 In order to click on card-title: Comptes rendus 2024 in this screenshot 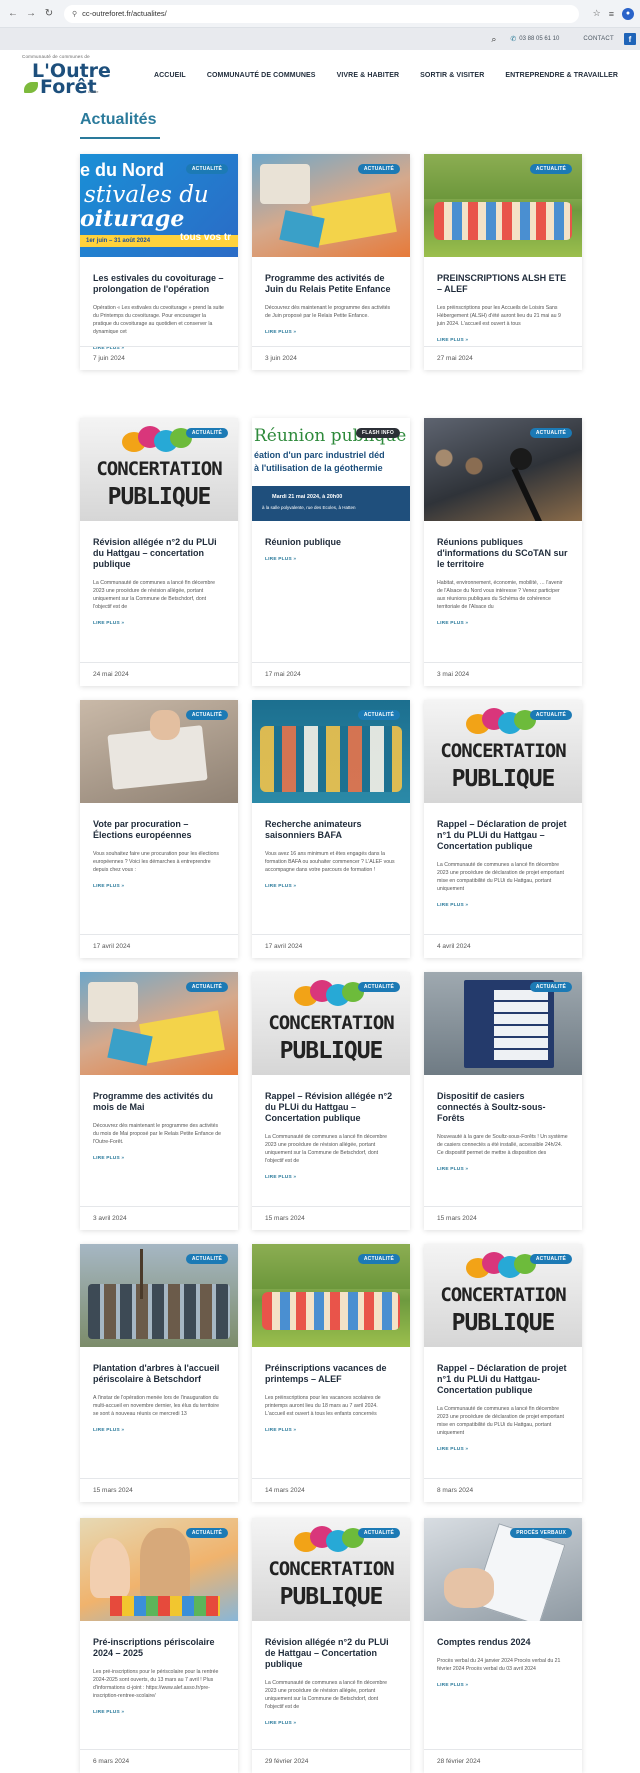, I will do `click(503, 1642)`.